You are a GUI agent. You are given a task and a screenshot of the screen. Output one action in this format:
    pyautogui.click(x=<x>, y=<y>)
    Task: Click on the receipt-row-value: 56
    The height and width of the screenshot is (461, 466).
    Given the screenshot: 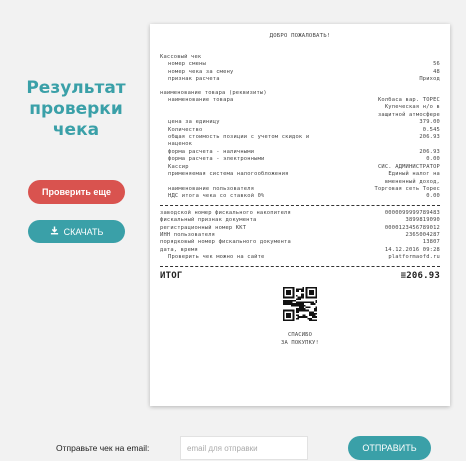 What is the action you would take?
    pyautogui.click(x=436, y=64)
    